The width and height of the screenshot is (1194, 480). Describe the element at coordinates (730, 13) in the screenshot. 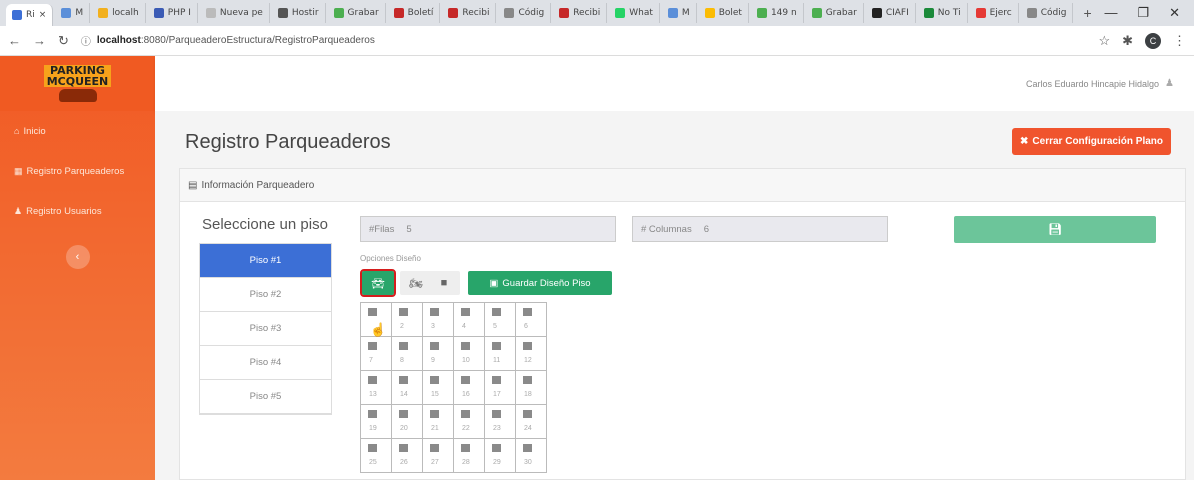

I see `tab-label: Bolet` at that location.